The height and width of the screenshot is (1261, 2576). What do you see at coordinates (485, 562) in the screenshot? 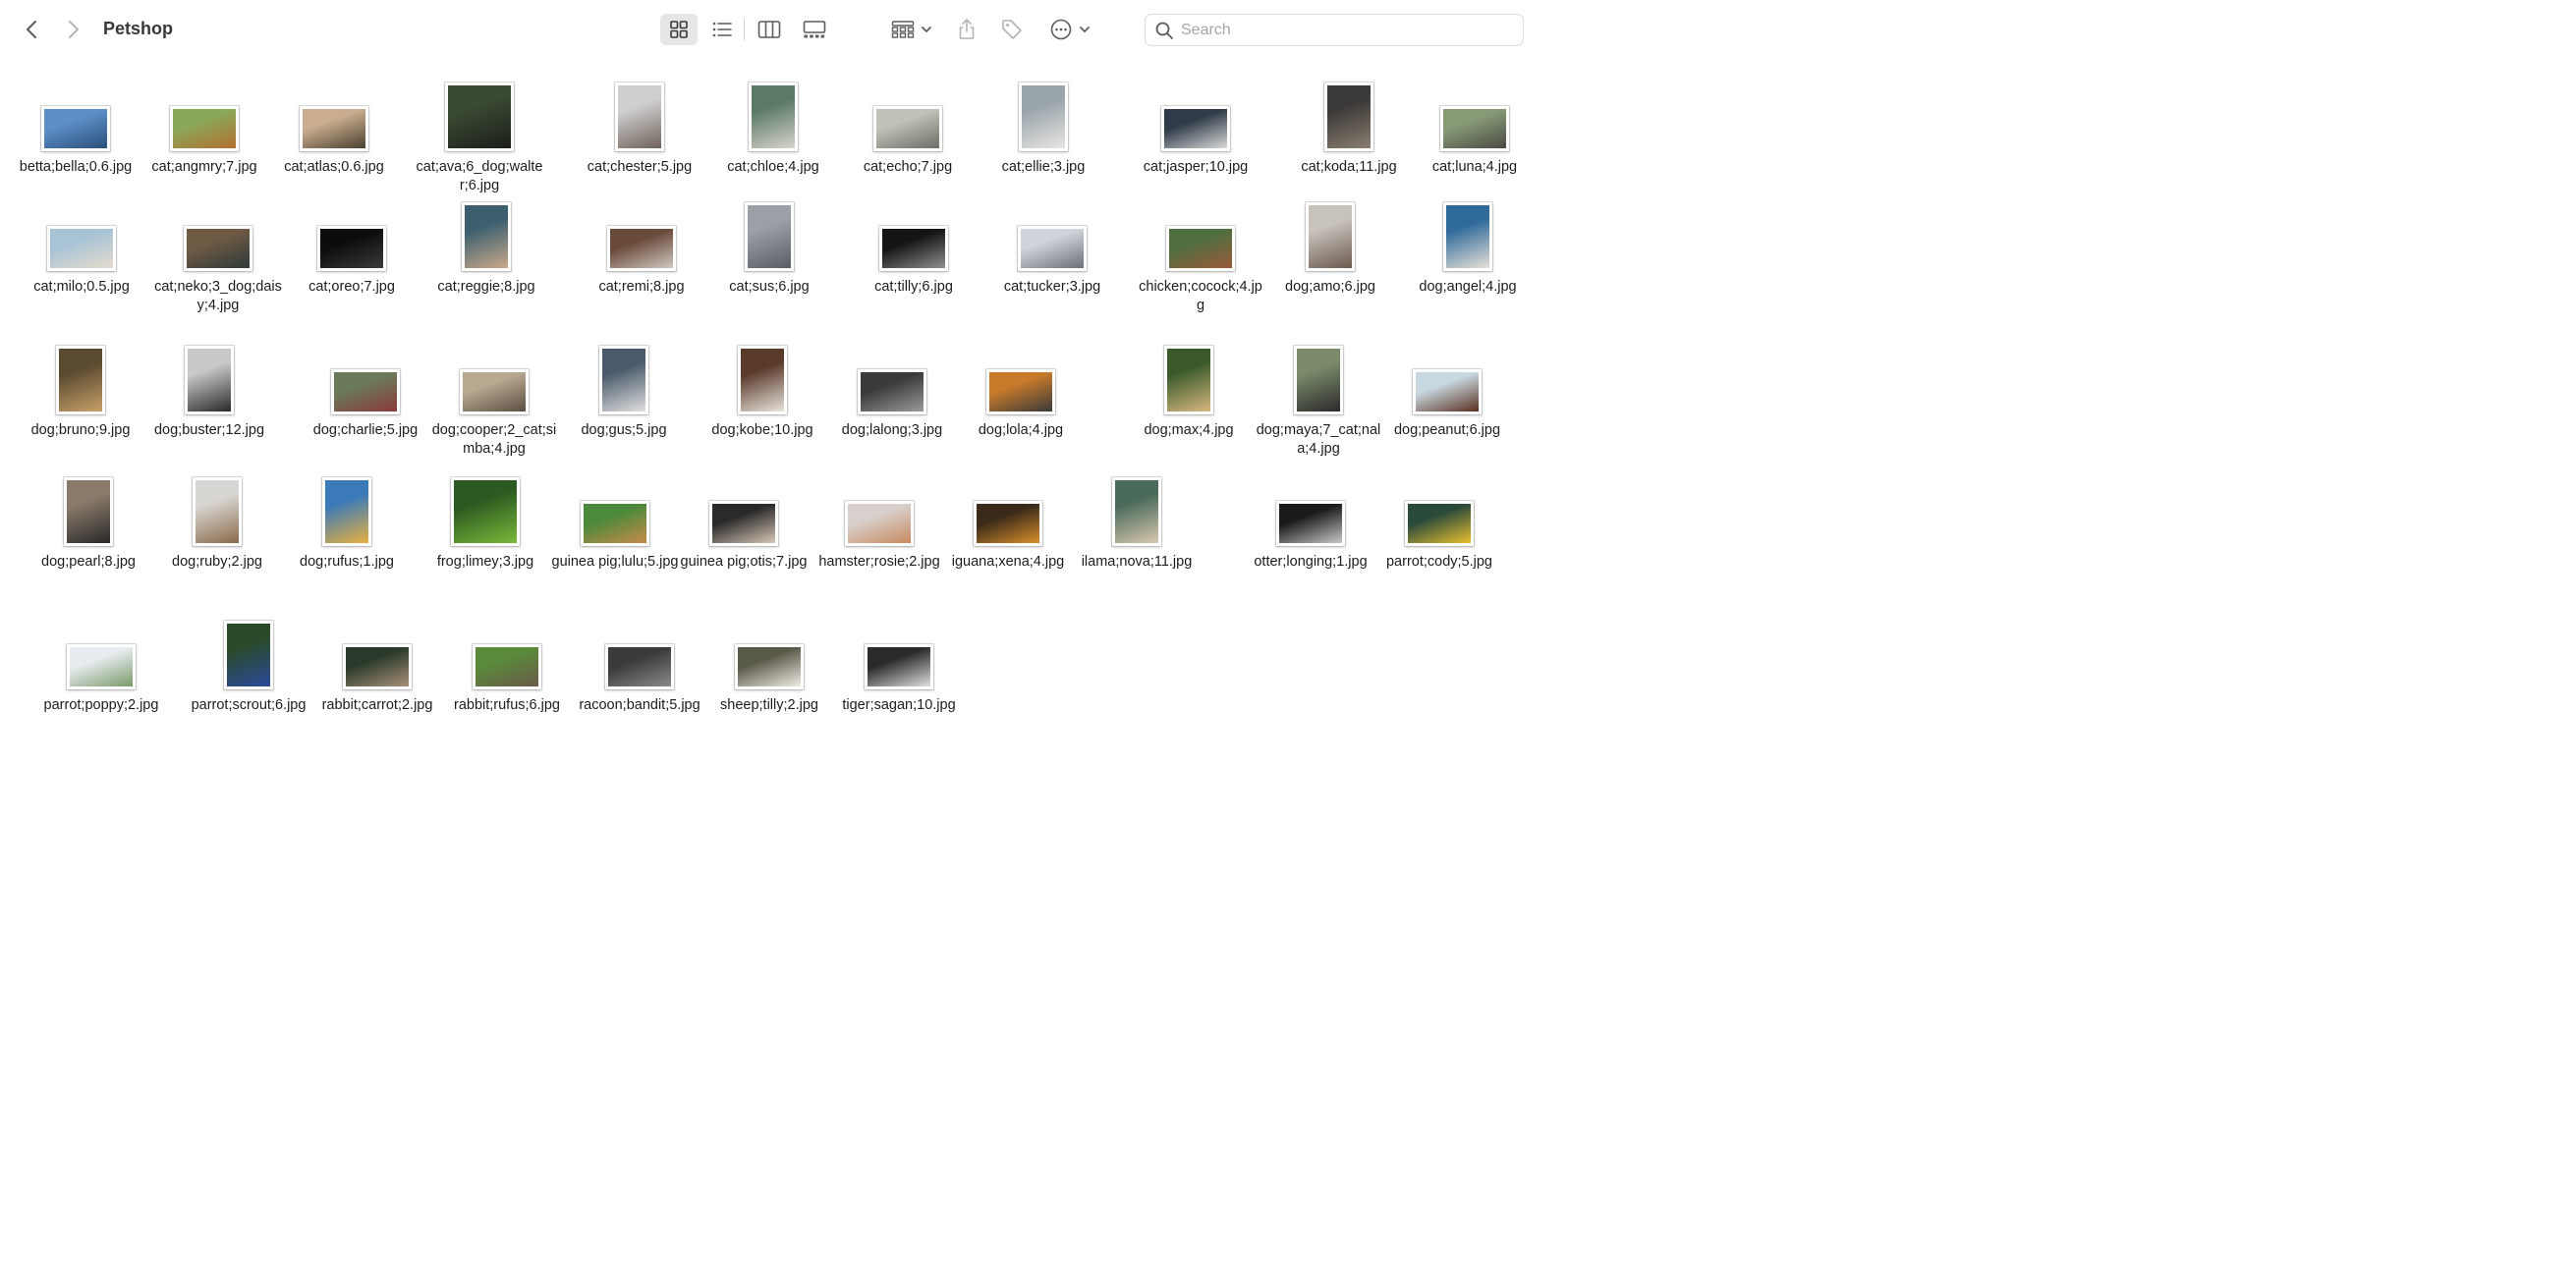
I see `file-name-label: frog;limey;3.jpg` at bounding box center [485, 562].